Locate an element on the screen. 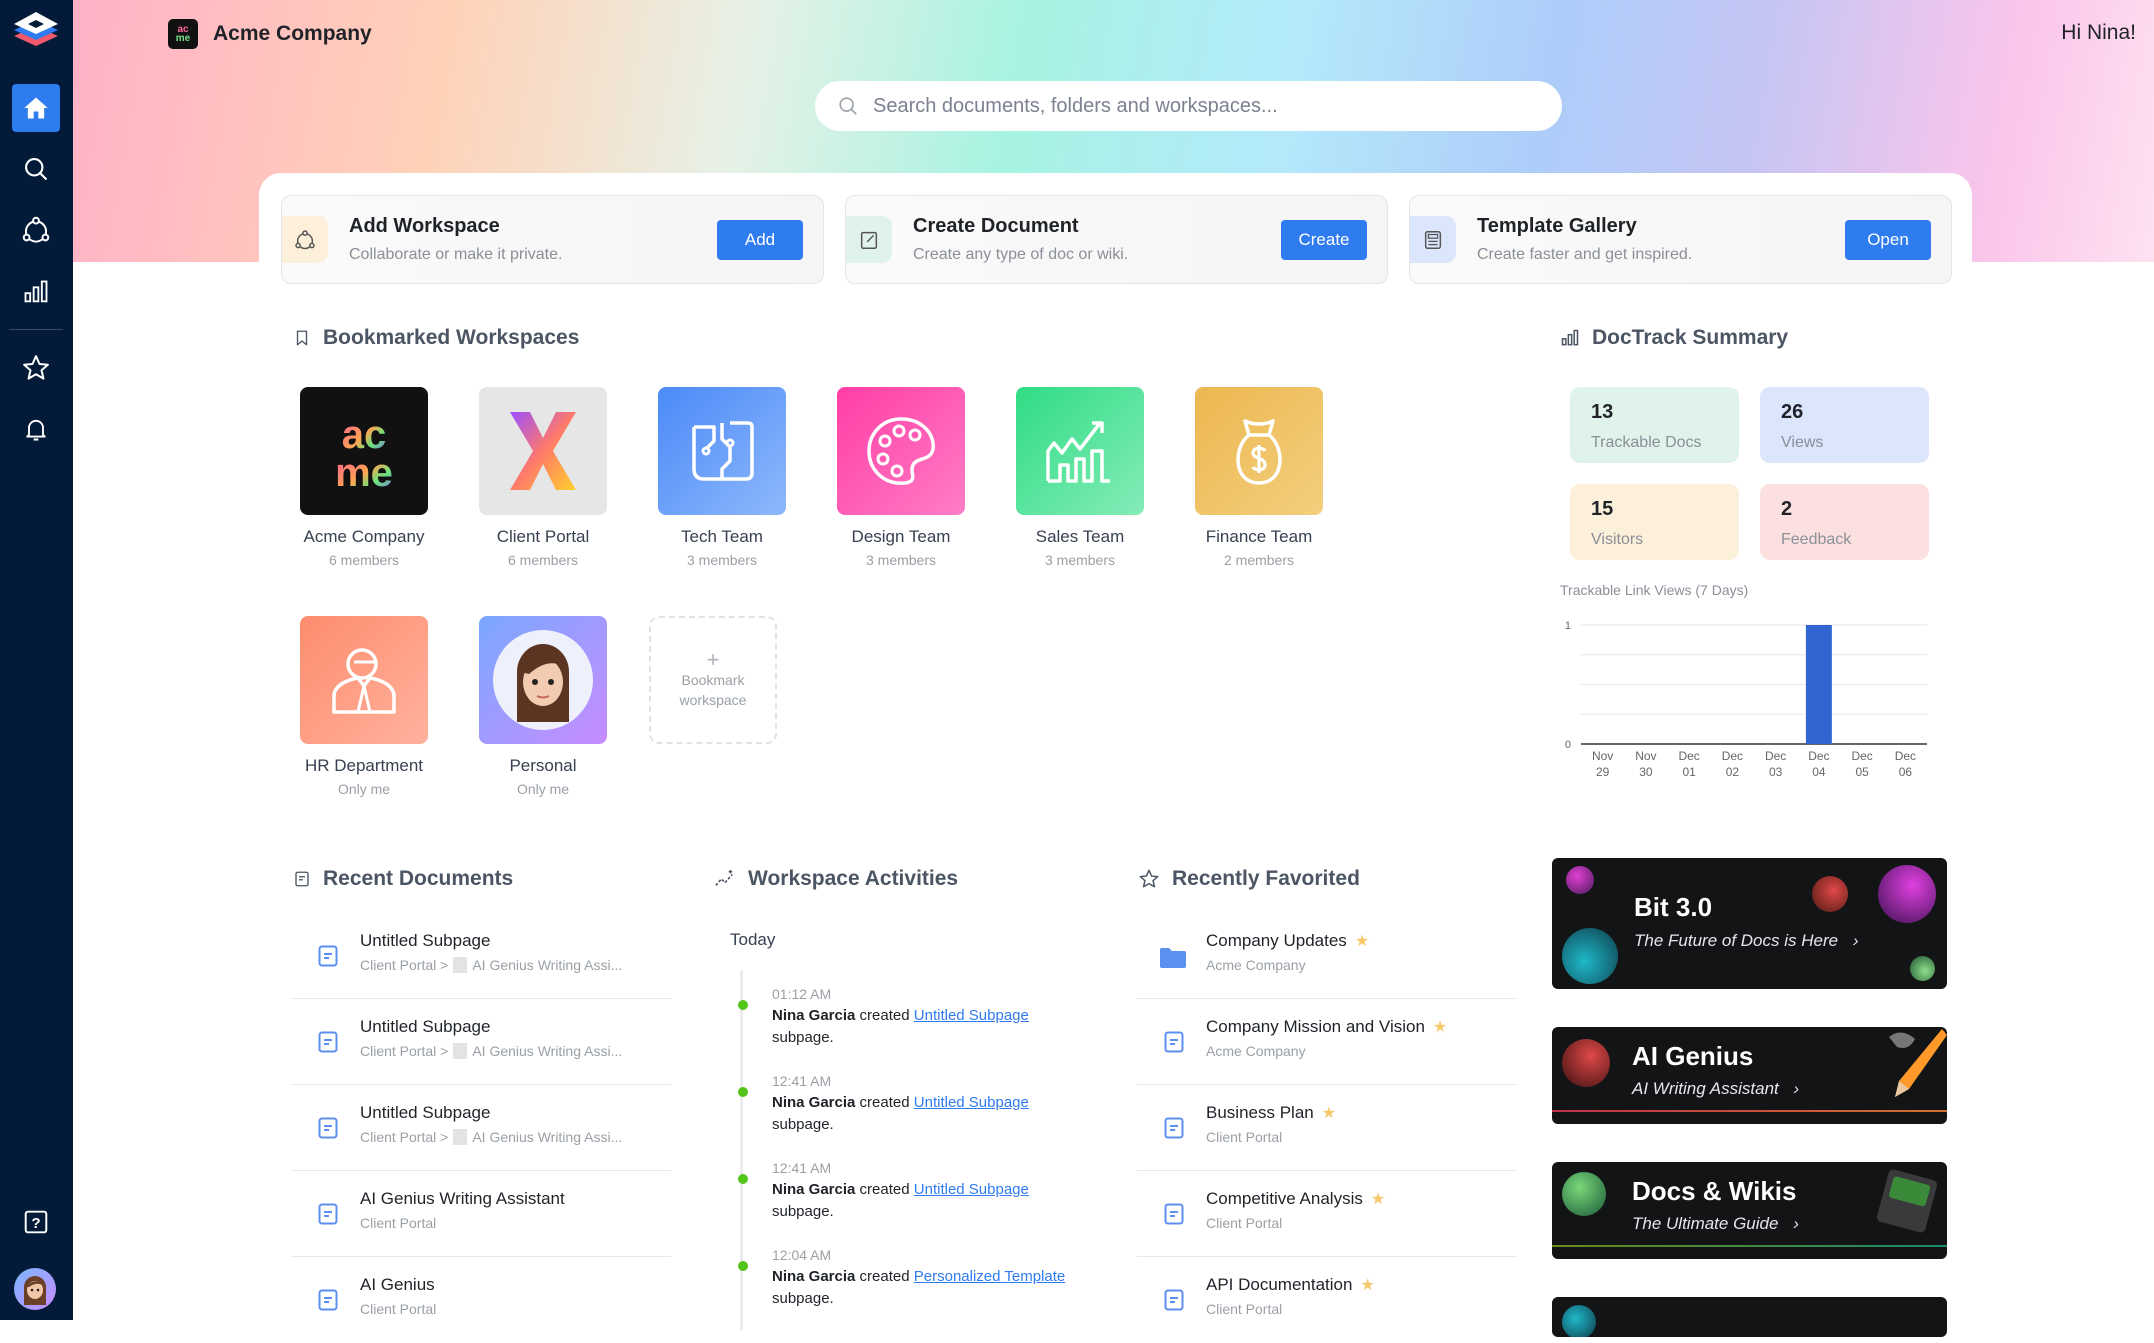 This screenshot has width=2154, height=1343. sidebar-item-favorites is located at coordinates (36, 368).